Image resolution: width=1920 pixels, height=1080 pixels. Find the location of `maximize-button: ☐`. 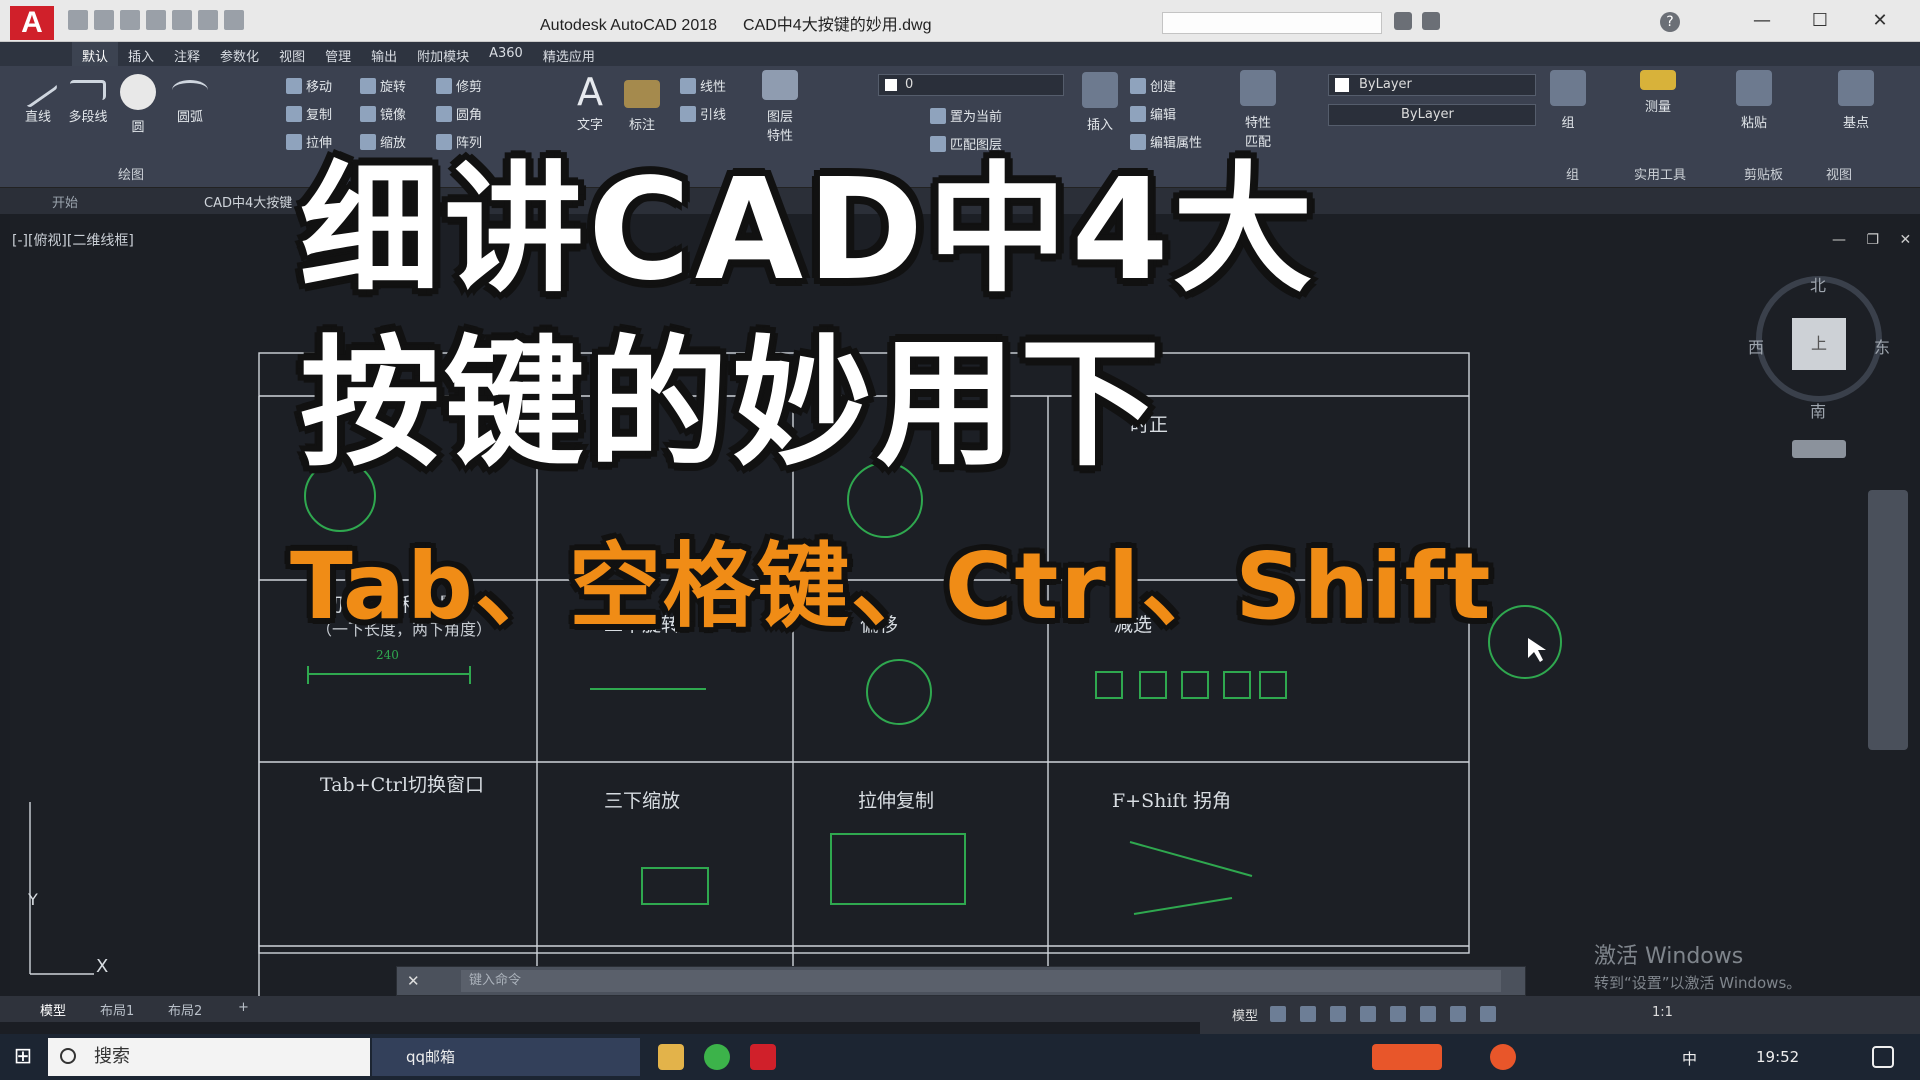

maximize-button: ☐ is located at coordinates (1820, 21).